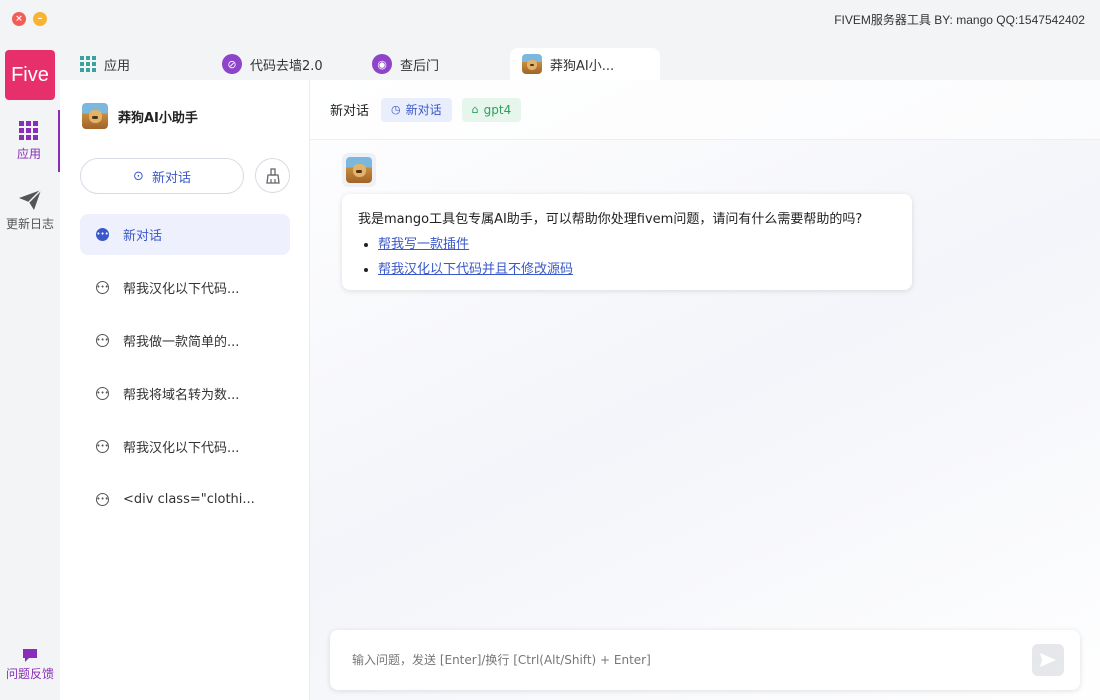 The width and height of the screenshot is (1100, 700). I want to click on message-input, so click(682, 660).